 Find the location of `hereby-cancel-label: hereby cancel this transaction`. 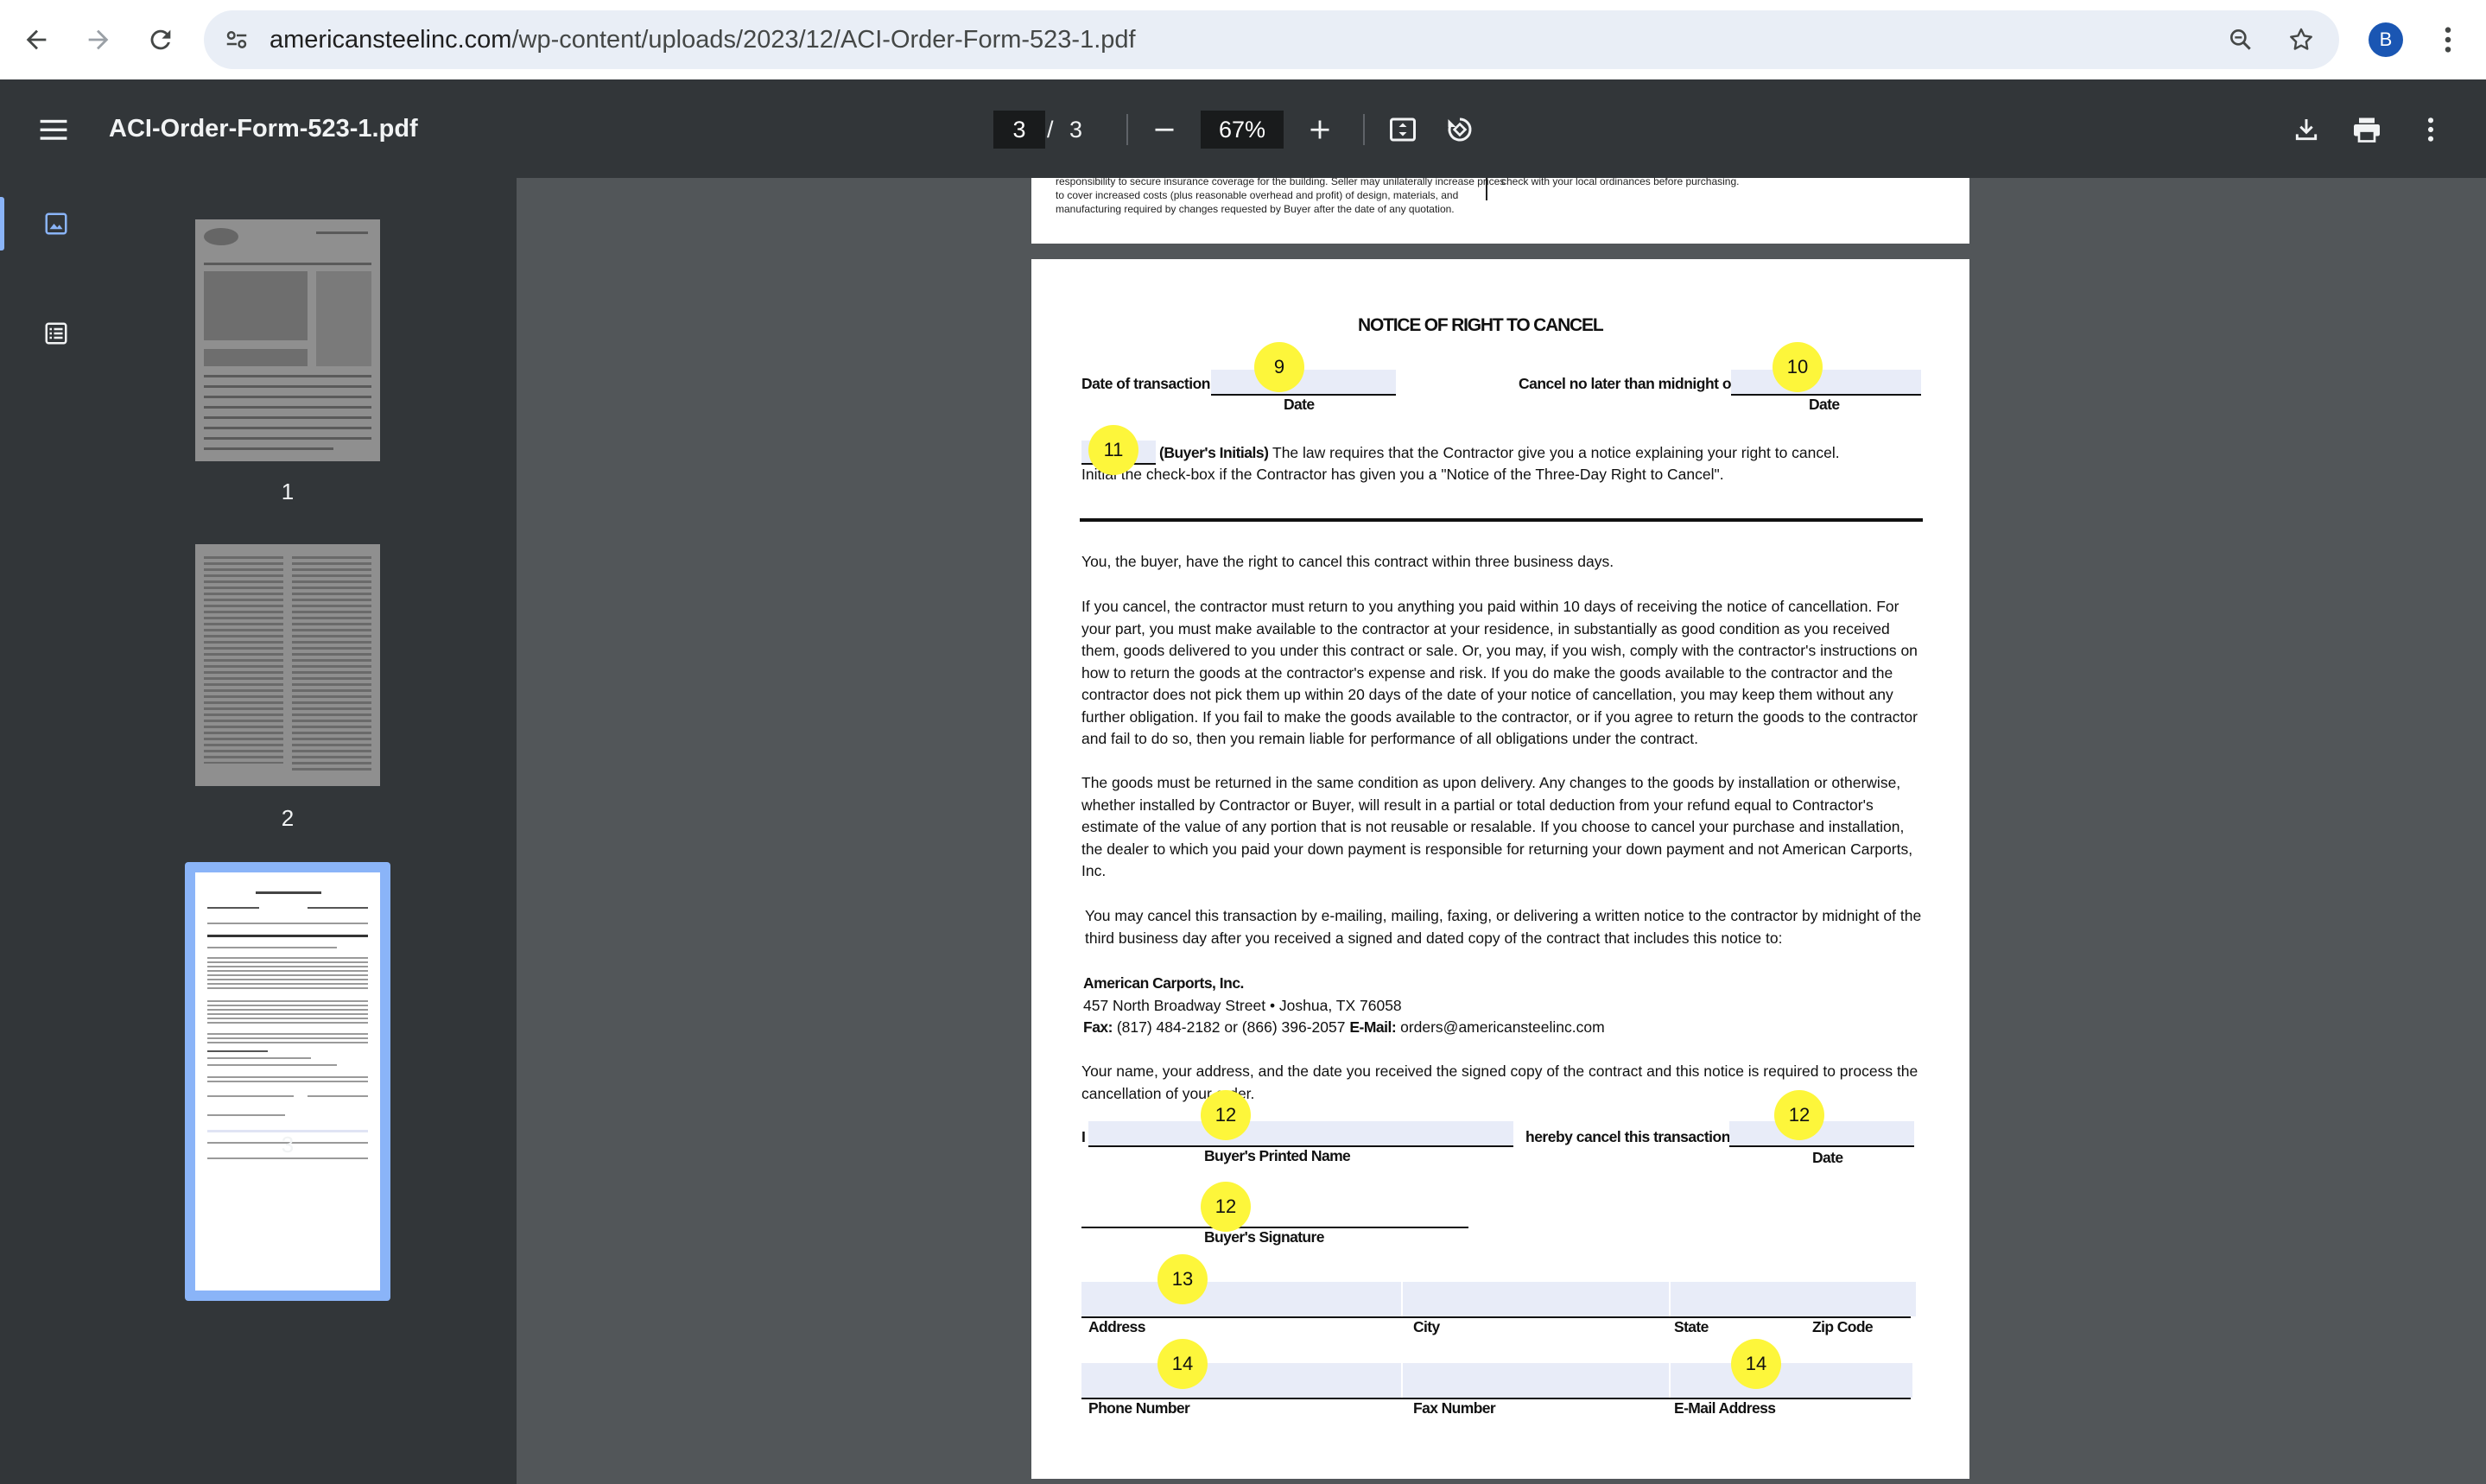

hereby-cancel-label: hereby cancel this transaction is located at coordinates (1627, 1136).